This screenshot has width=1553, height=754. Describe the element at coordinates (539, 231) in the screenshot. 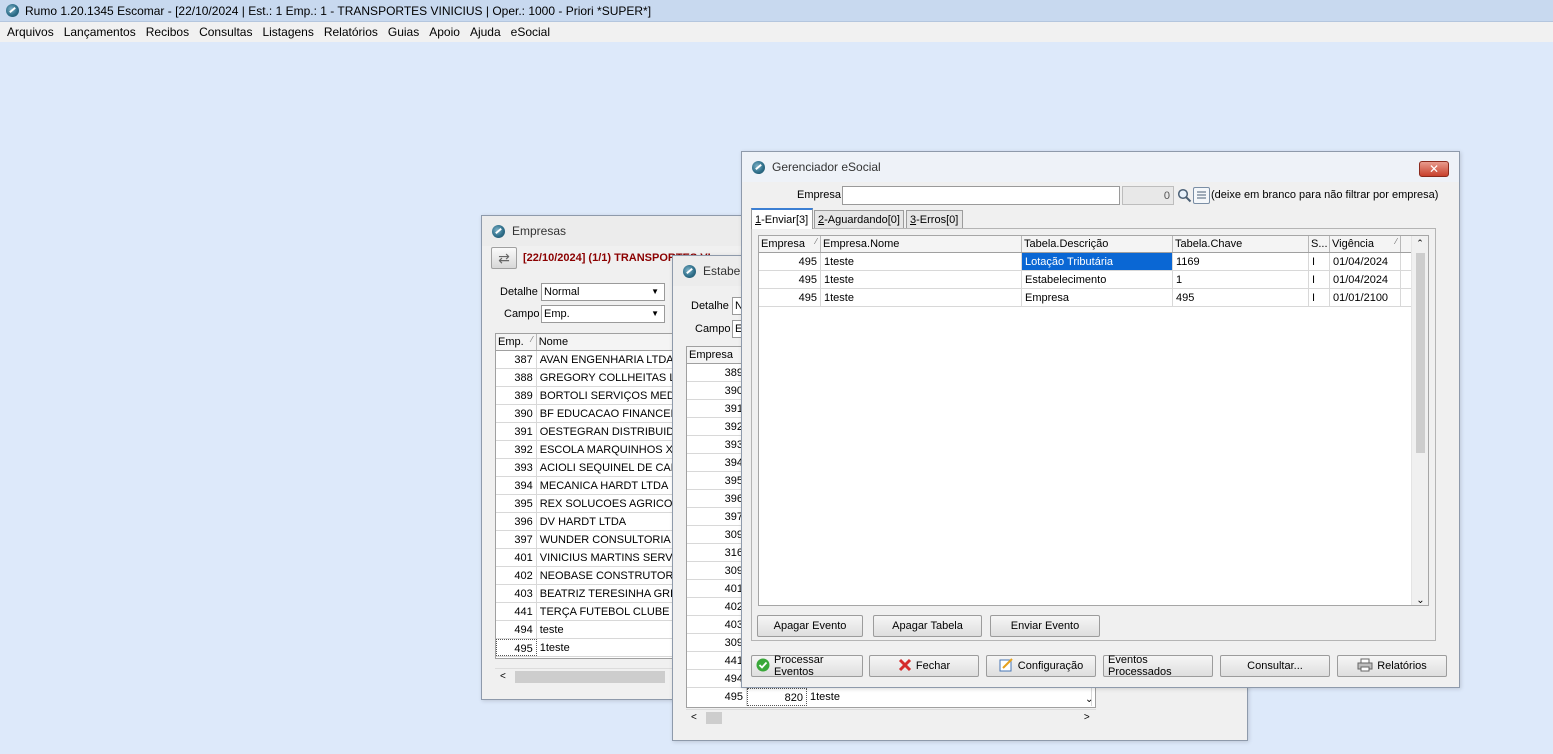

I see `empresas-title: Empresas` at that location.